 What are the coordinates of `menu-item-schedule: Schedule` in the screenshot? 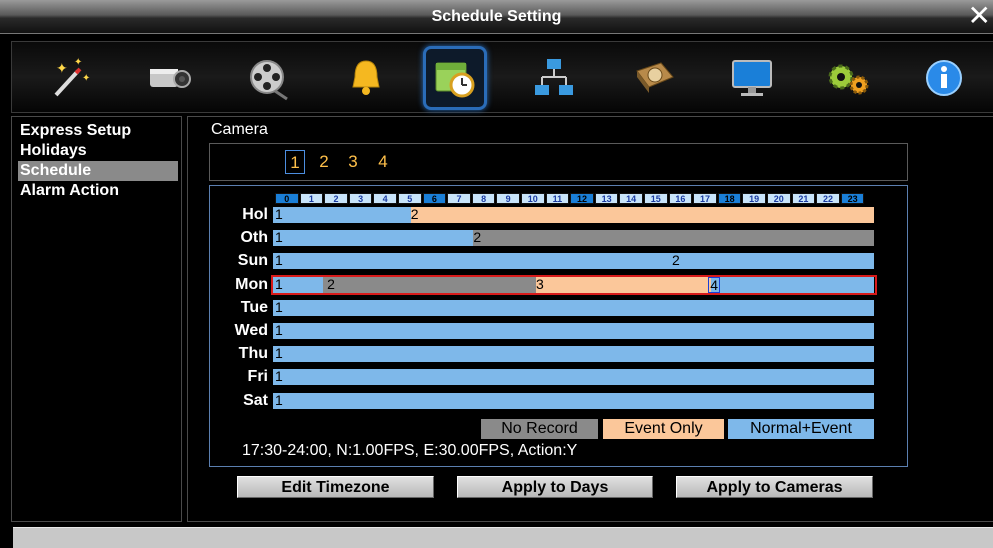 It's located at (98, 171).